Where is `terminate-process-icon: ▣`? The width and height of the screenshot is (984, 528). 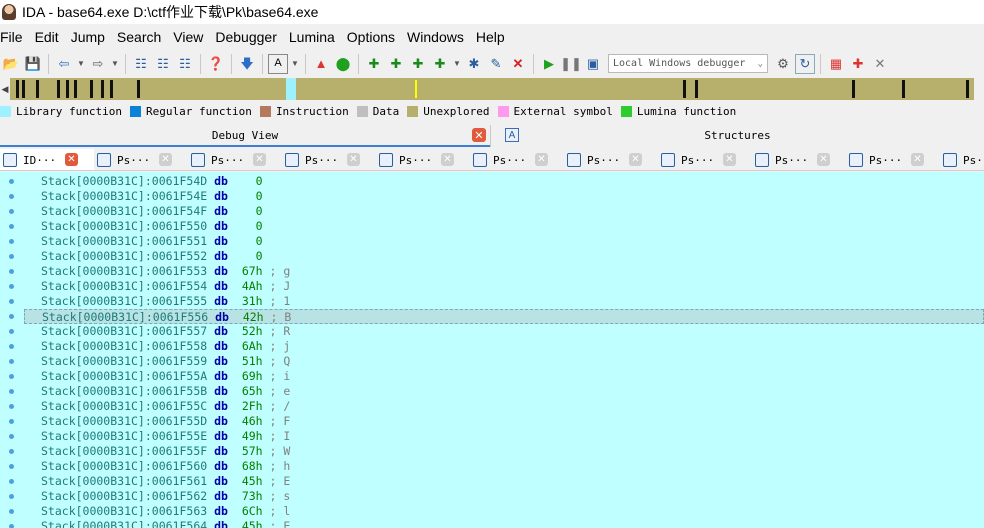 terminate-process-icon: ▣ is located at coordinates (593, 64).